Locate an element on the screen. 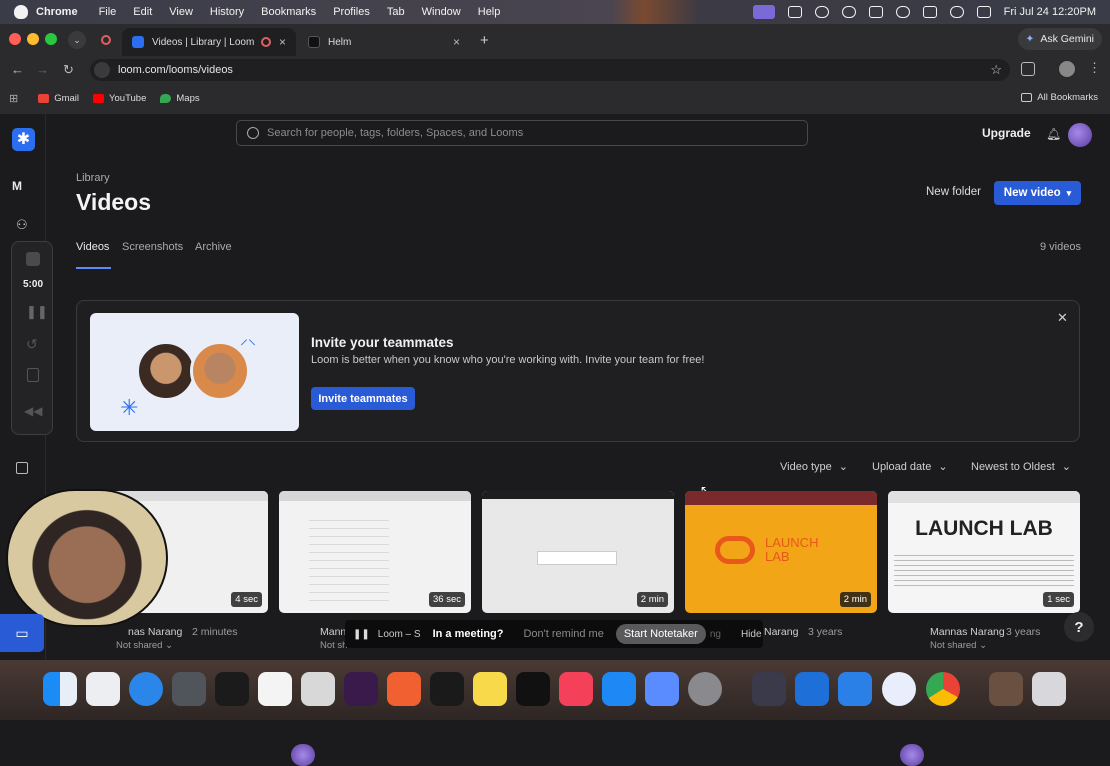 The width and height of the screenshot is (1110, 766). workspace-avatar: M is located at coordinates (17, 186).